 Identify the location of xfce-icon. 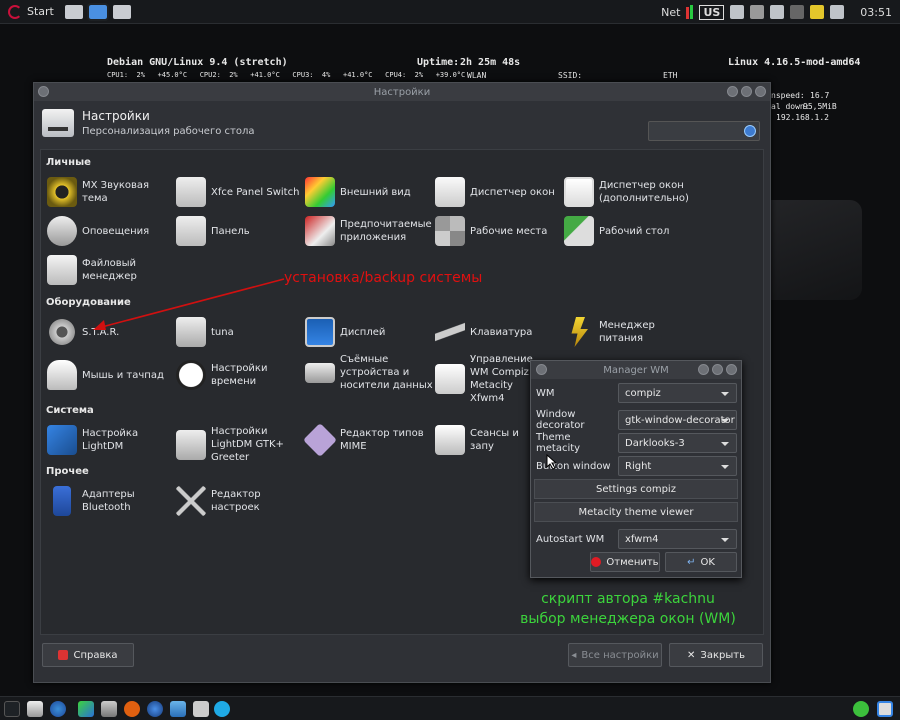
(86, 709).